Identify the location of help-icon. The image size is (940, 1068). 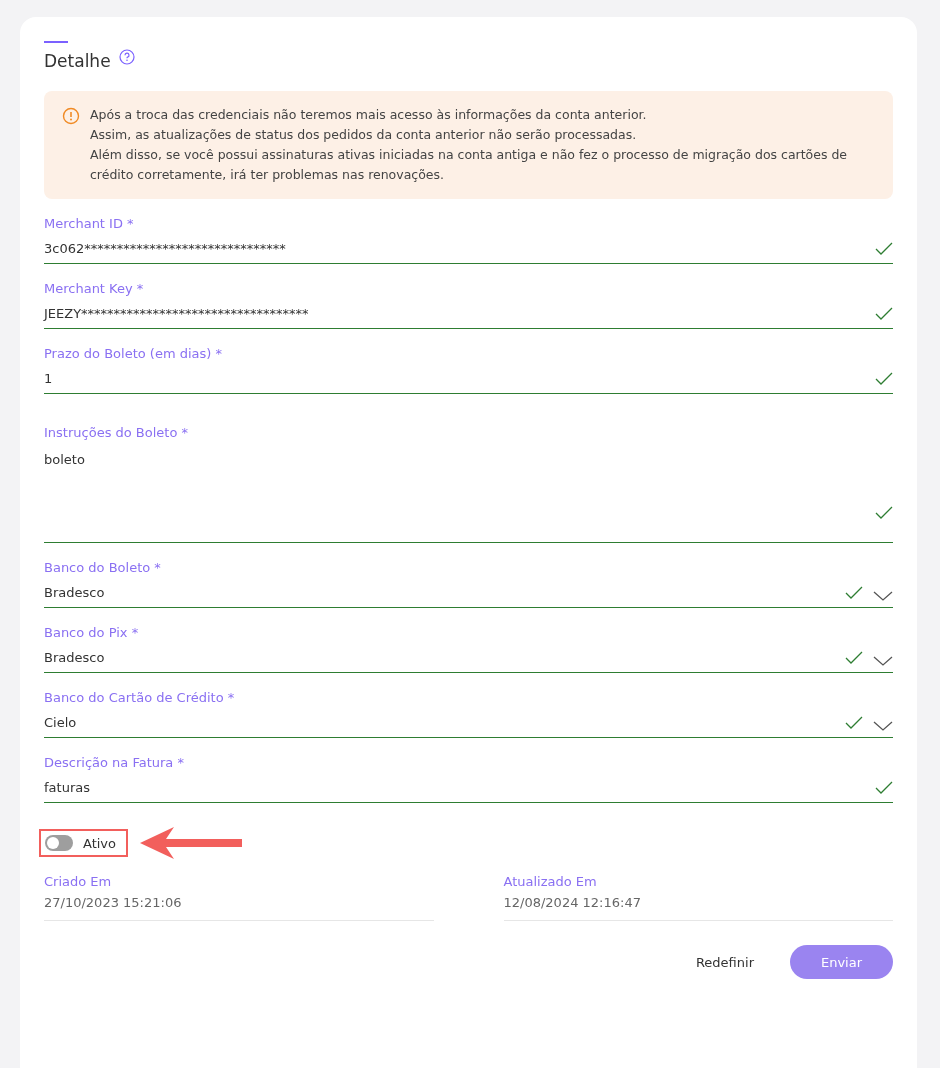
(126, 57).